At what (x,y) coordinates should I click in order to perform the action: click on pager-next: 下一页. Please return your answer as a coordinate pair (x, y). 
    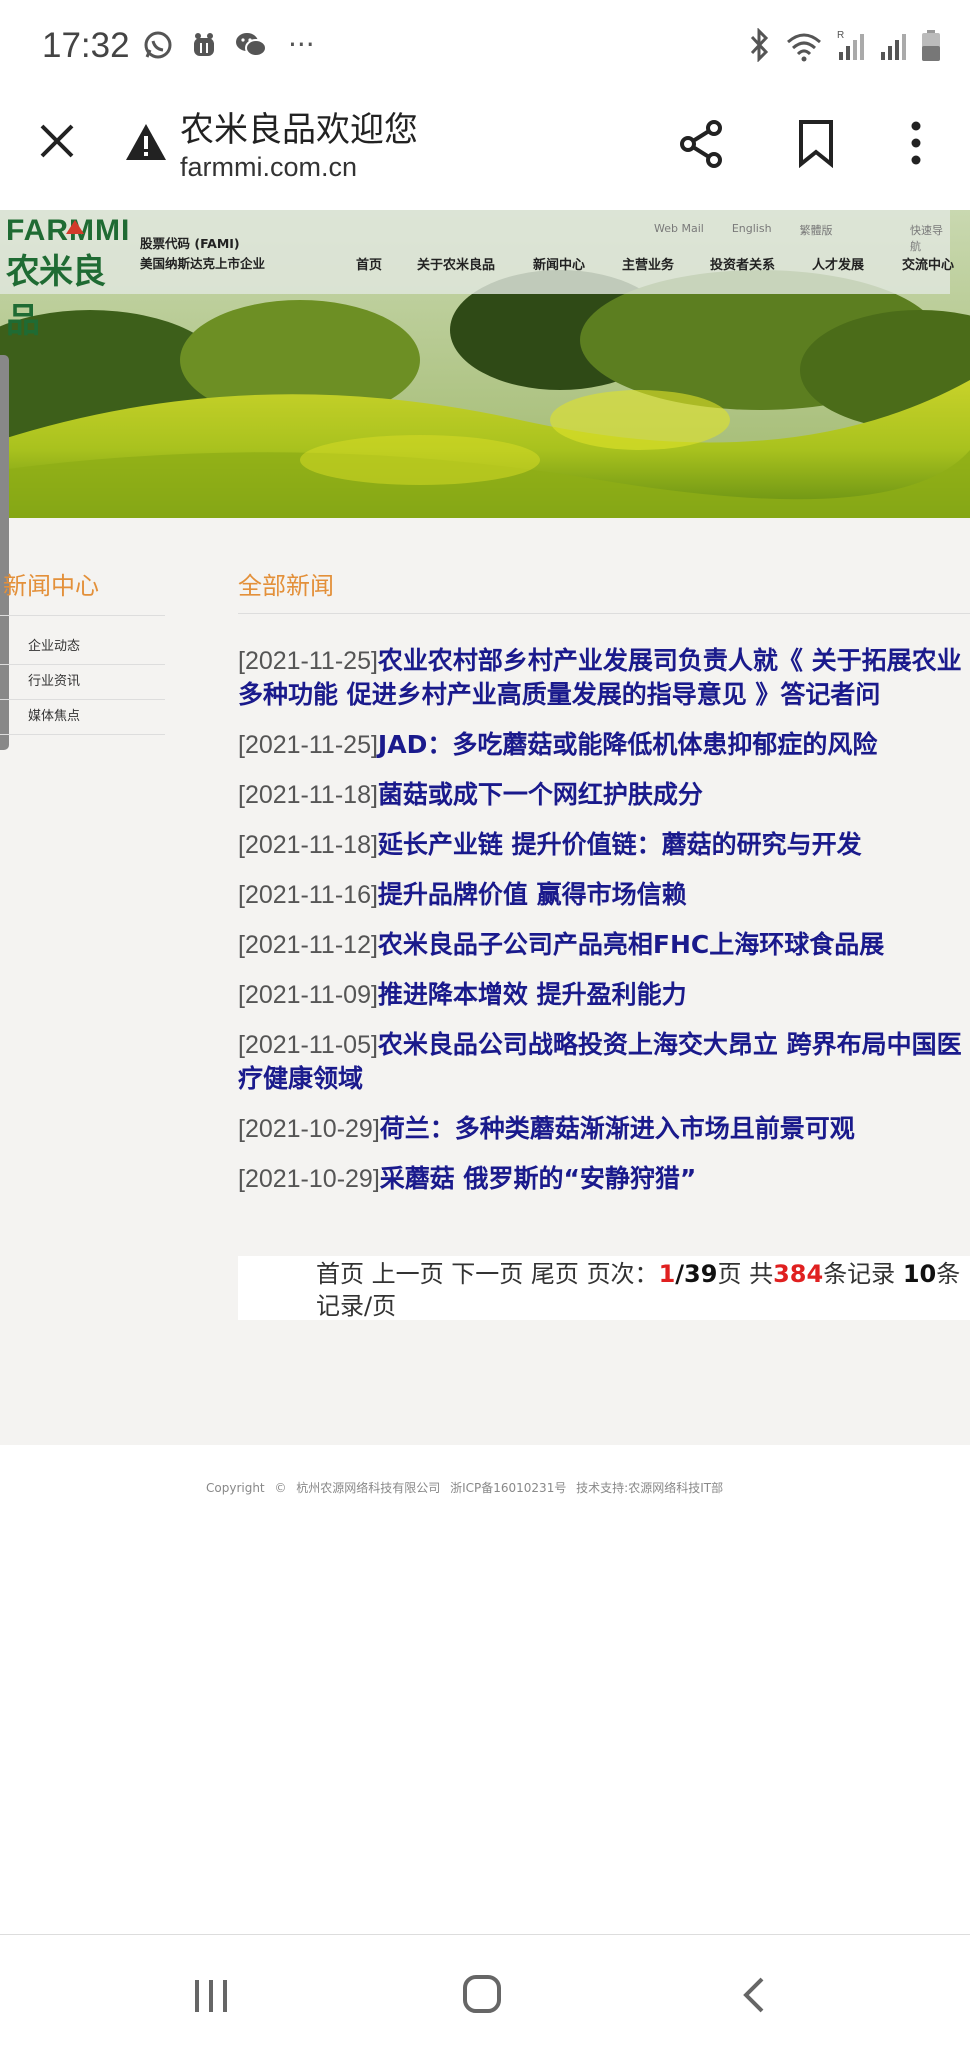
    Looking at the image, I should click on (487, 1274).